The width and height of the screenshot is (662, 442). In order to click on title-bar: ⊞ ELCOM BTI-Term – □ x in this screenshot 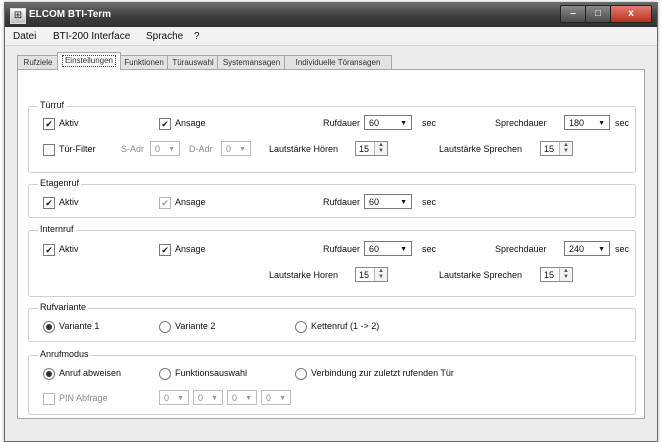, I will do `click(331, 15)`.